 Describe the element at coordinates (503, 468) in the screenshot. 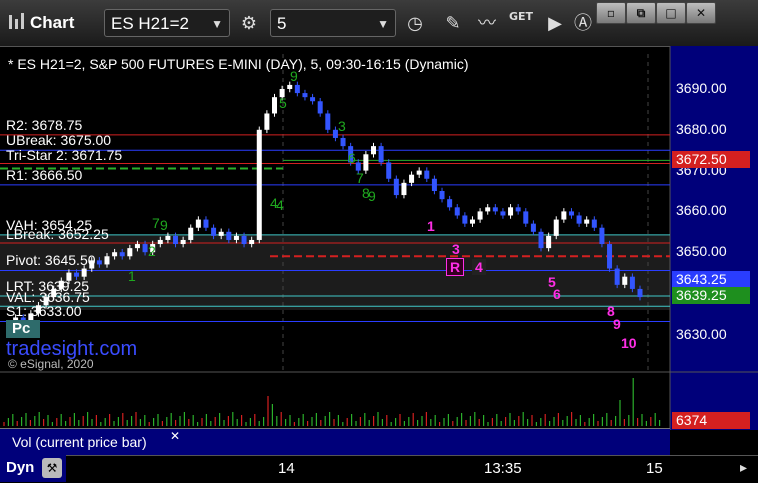

I see `time-axis-label: 13:35` at that location.